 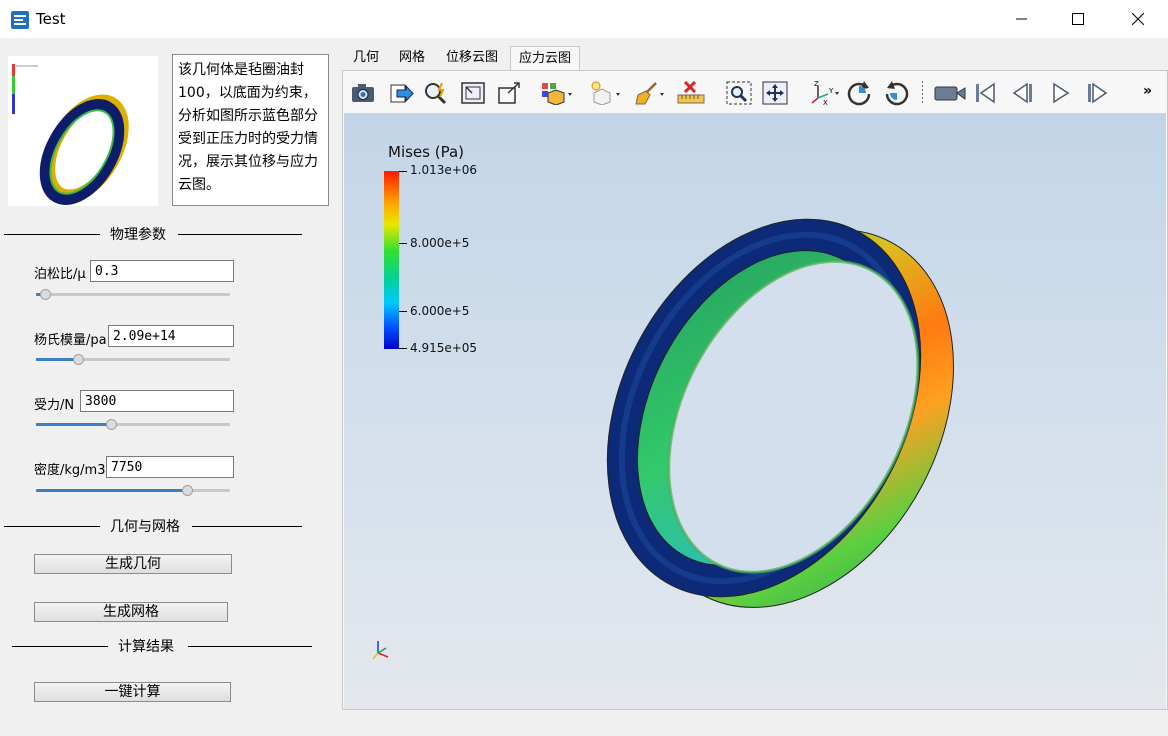 I want to click on material-icon, so click(x=605, y=93).